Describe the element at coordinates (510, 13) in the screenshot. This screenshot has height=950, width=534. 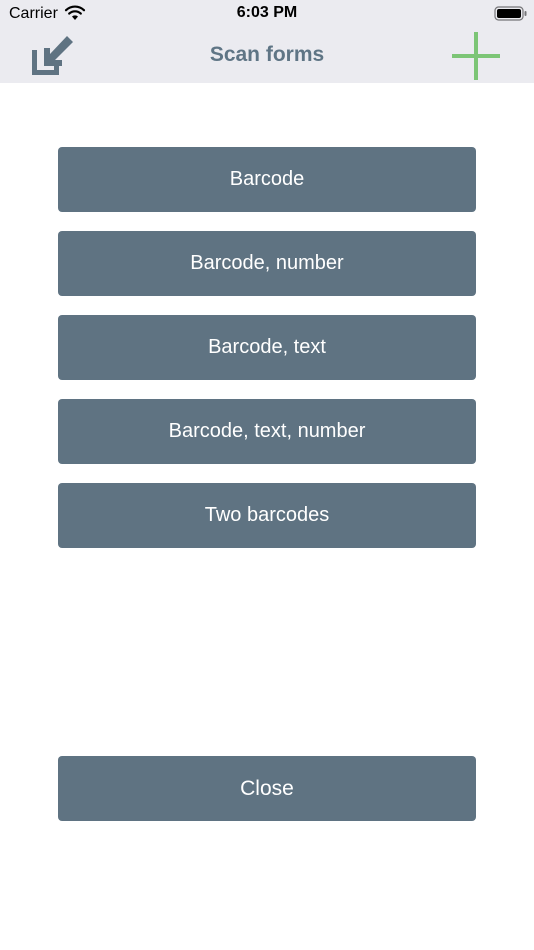
I see `battery-icon` at that location.